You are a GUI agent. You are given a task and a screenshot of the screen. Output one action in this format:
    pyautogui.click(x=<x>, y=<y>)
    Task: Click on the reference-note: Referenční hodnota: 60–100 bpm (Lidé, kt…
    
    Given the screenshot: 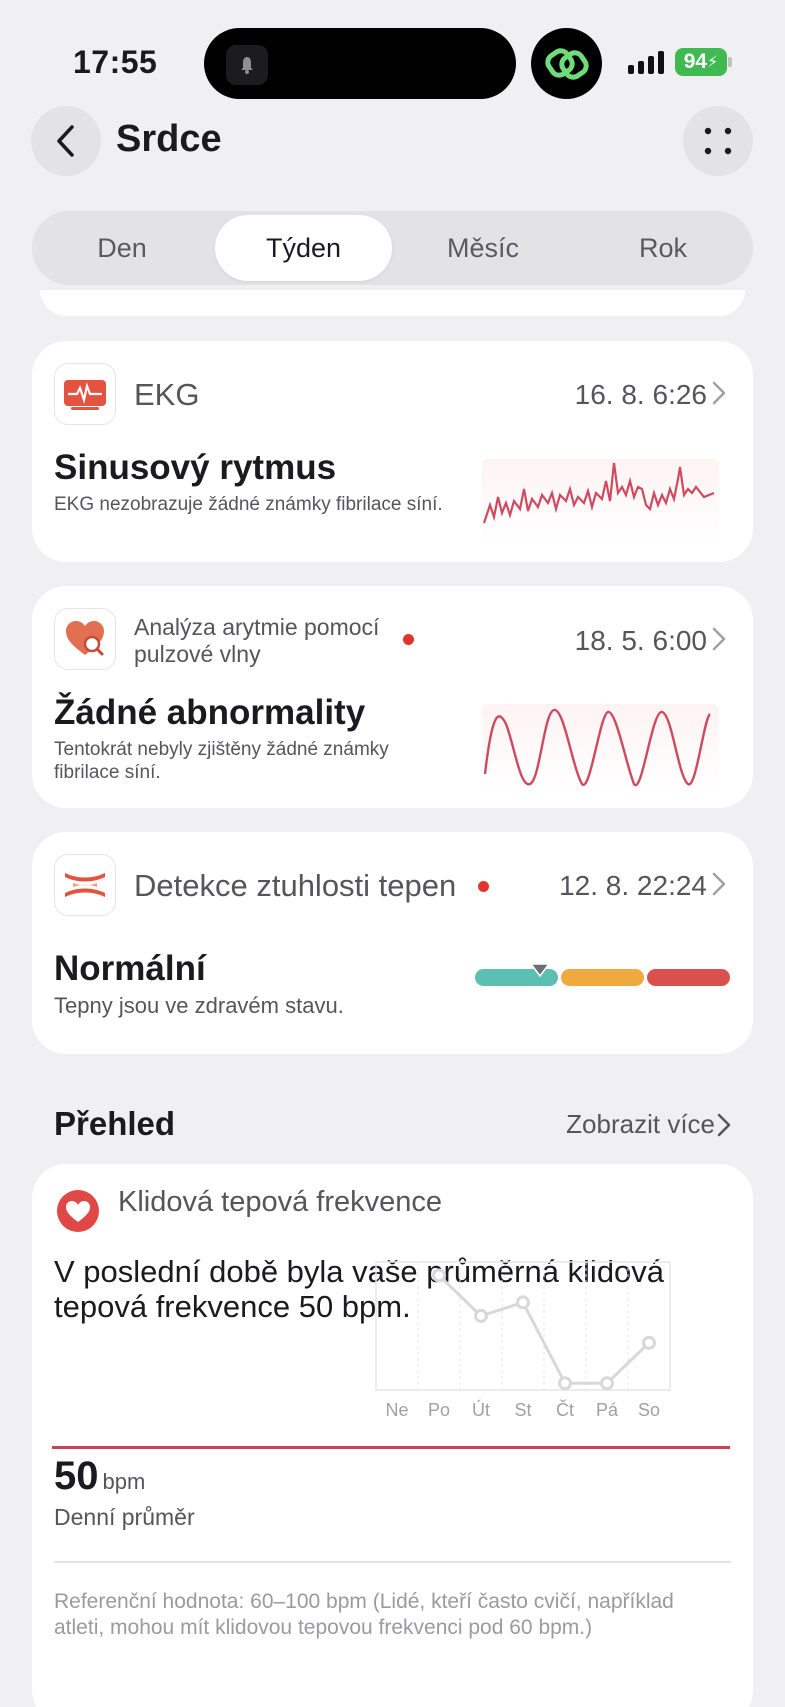 What is the action you would take?
    pyautogui.click(x=364, y=1614)
    